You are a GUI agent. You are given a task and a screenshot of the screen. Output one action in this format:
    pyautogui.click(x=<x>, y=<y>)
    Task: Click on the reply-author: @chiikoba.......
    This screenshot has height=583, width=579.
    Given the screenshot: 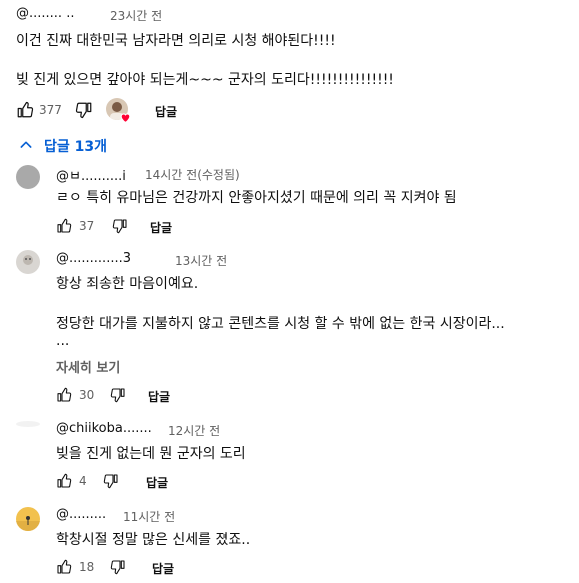 What is the action you would take?
    pyautogui.click(x=104, y=428)
    